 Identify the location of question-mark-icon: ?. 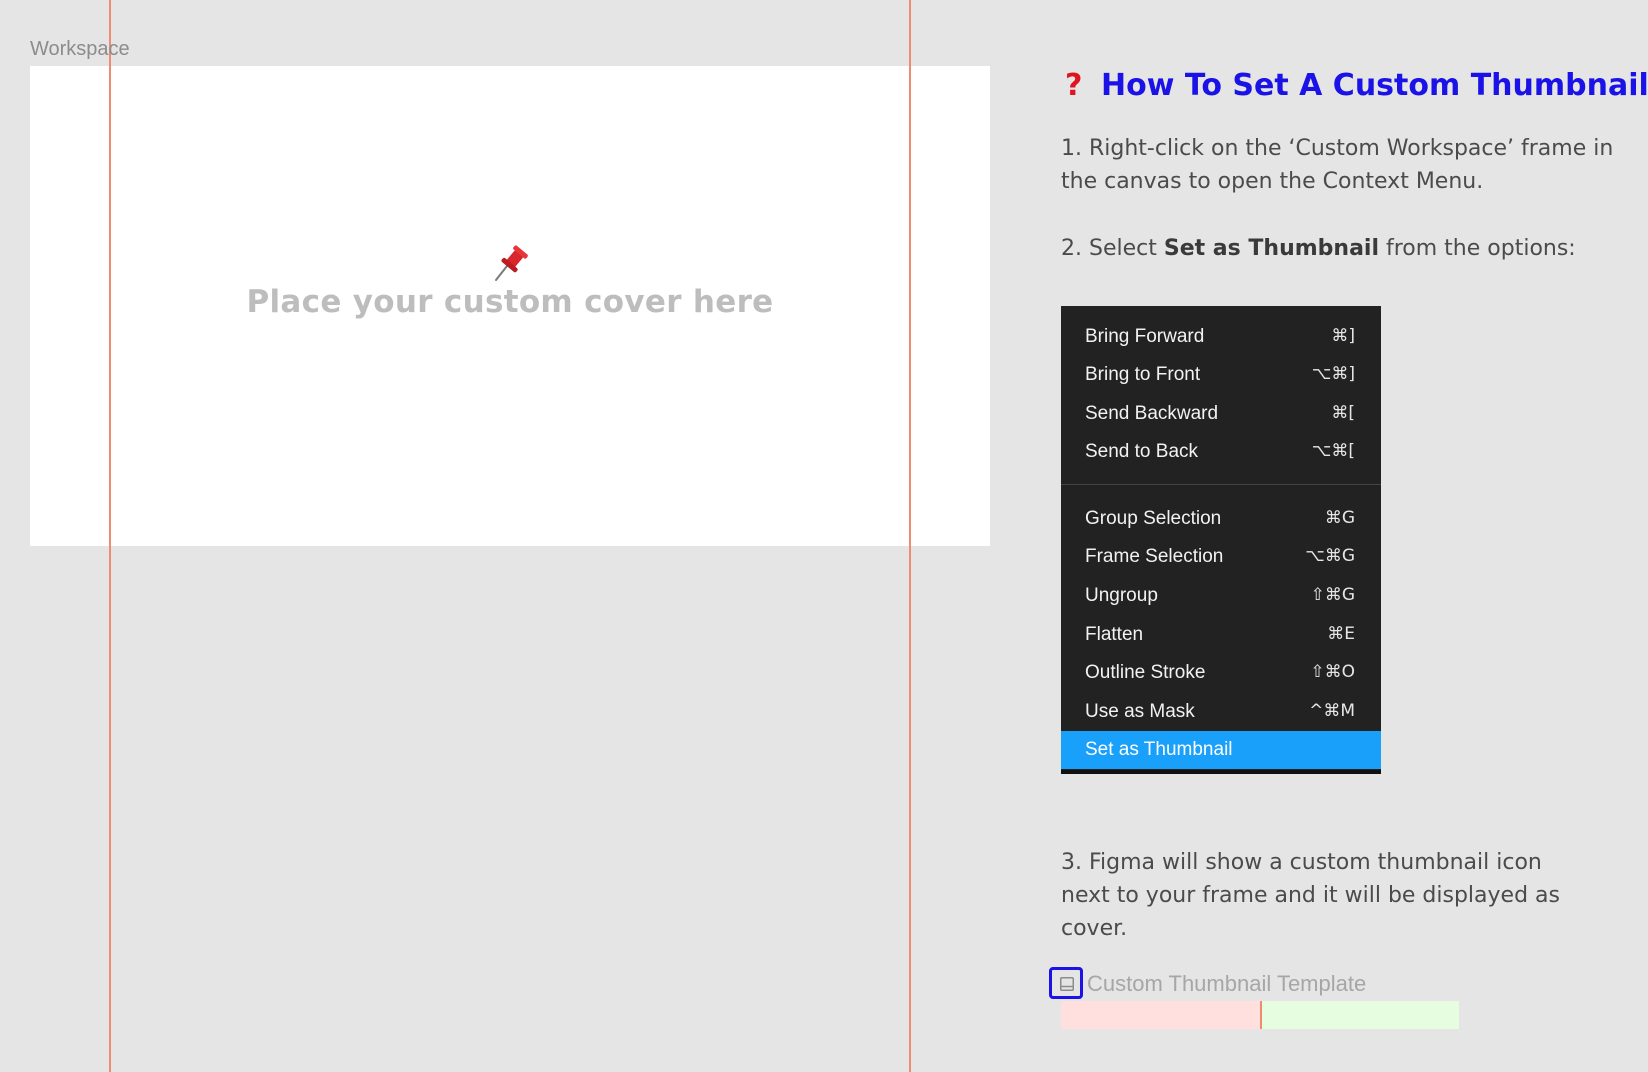
(1074, 85).